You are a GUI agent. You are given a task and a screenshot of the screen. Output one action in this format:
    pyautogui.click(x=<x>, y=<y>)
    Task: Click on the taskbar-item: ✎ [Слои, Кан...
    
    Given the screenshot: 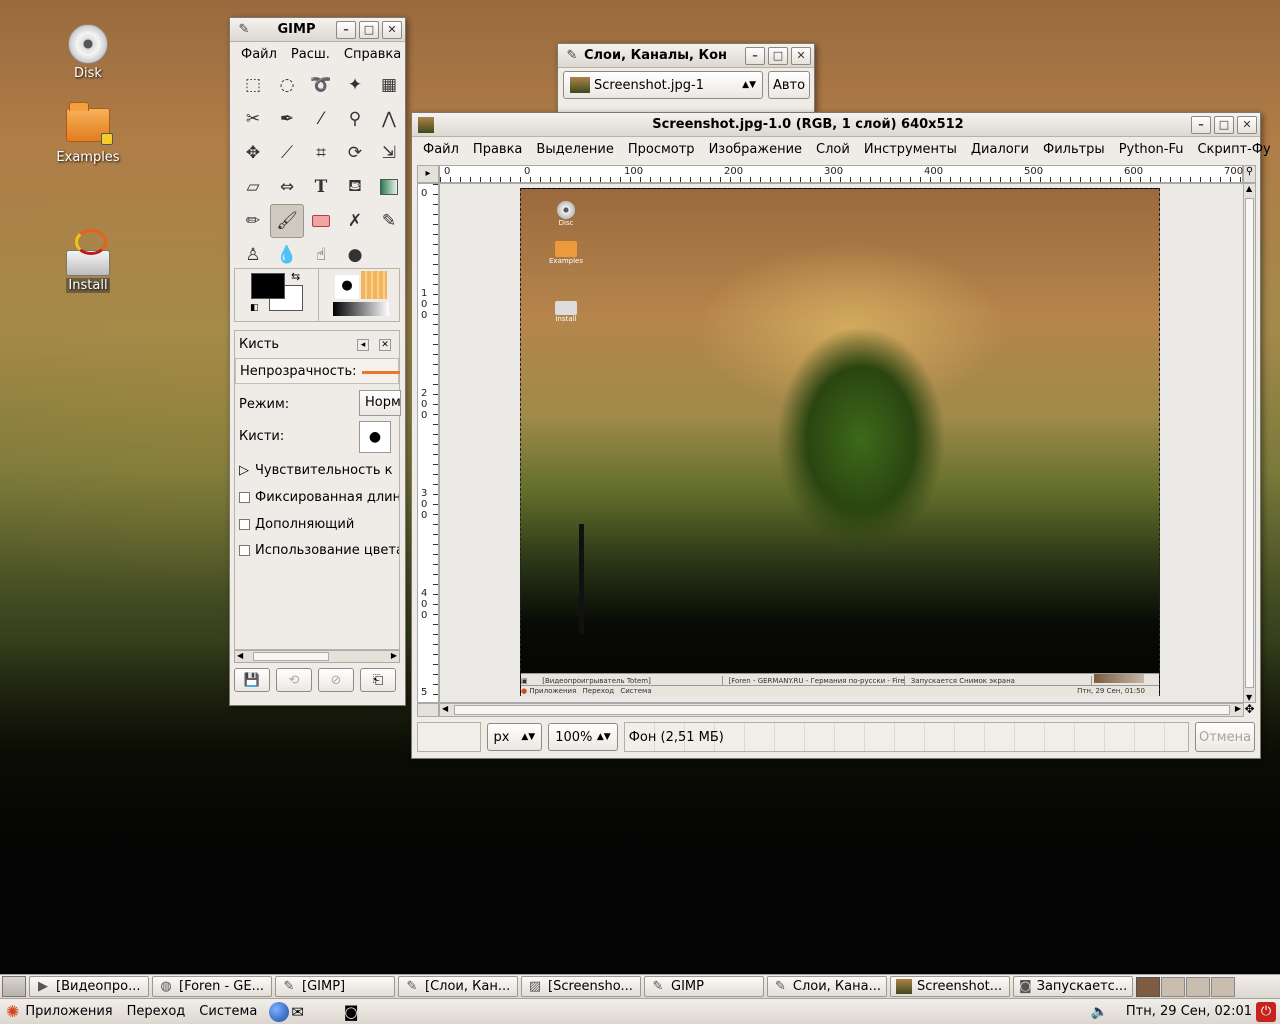 What is the action you would take?
    pyautogui.click(x=458, y=986)
    